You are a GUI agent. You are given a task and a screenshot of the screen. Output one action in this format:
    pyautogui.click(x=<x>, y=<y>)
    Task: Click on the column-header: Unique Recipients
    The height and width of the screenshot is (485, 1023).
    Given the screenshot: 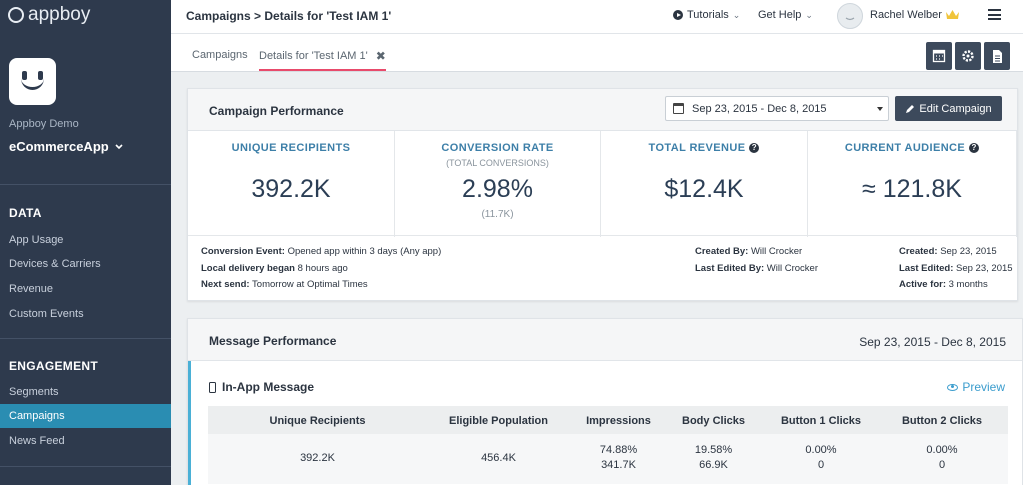 What is the action you would take?
    pyautogui.click(x=317, y=421)
    